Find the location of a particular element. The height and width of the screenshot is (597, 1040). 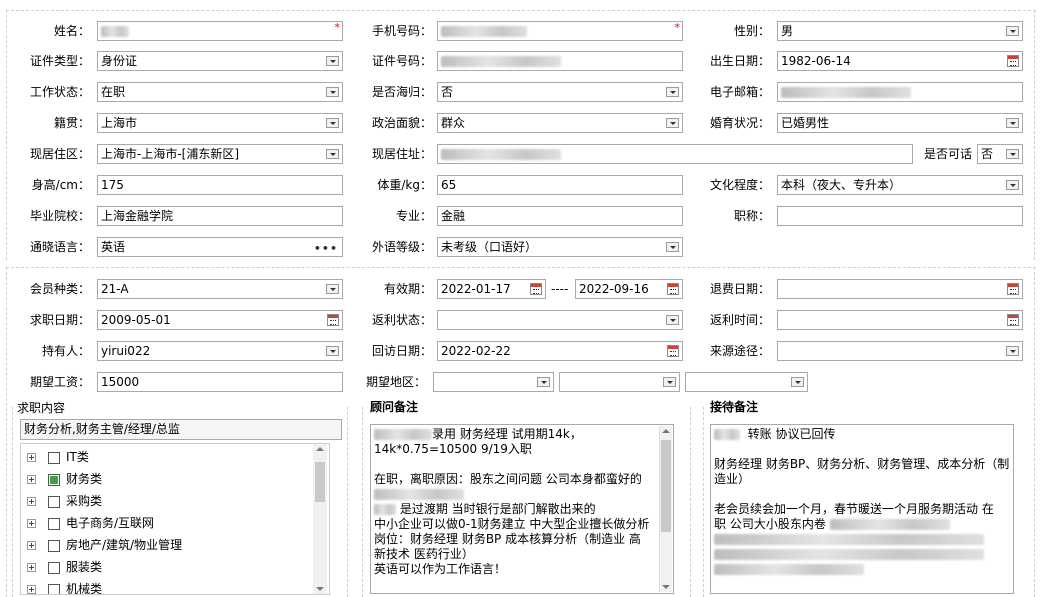

region-district-select is located at coordinates (746, 382).